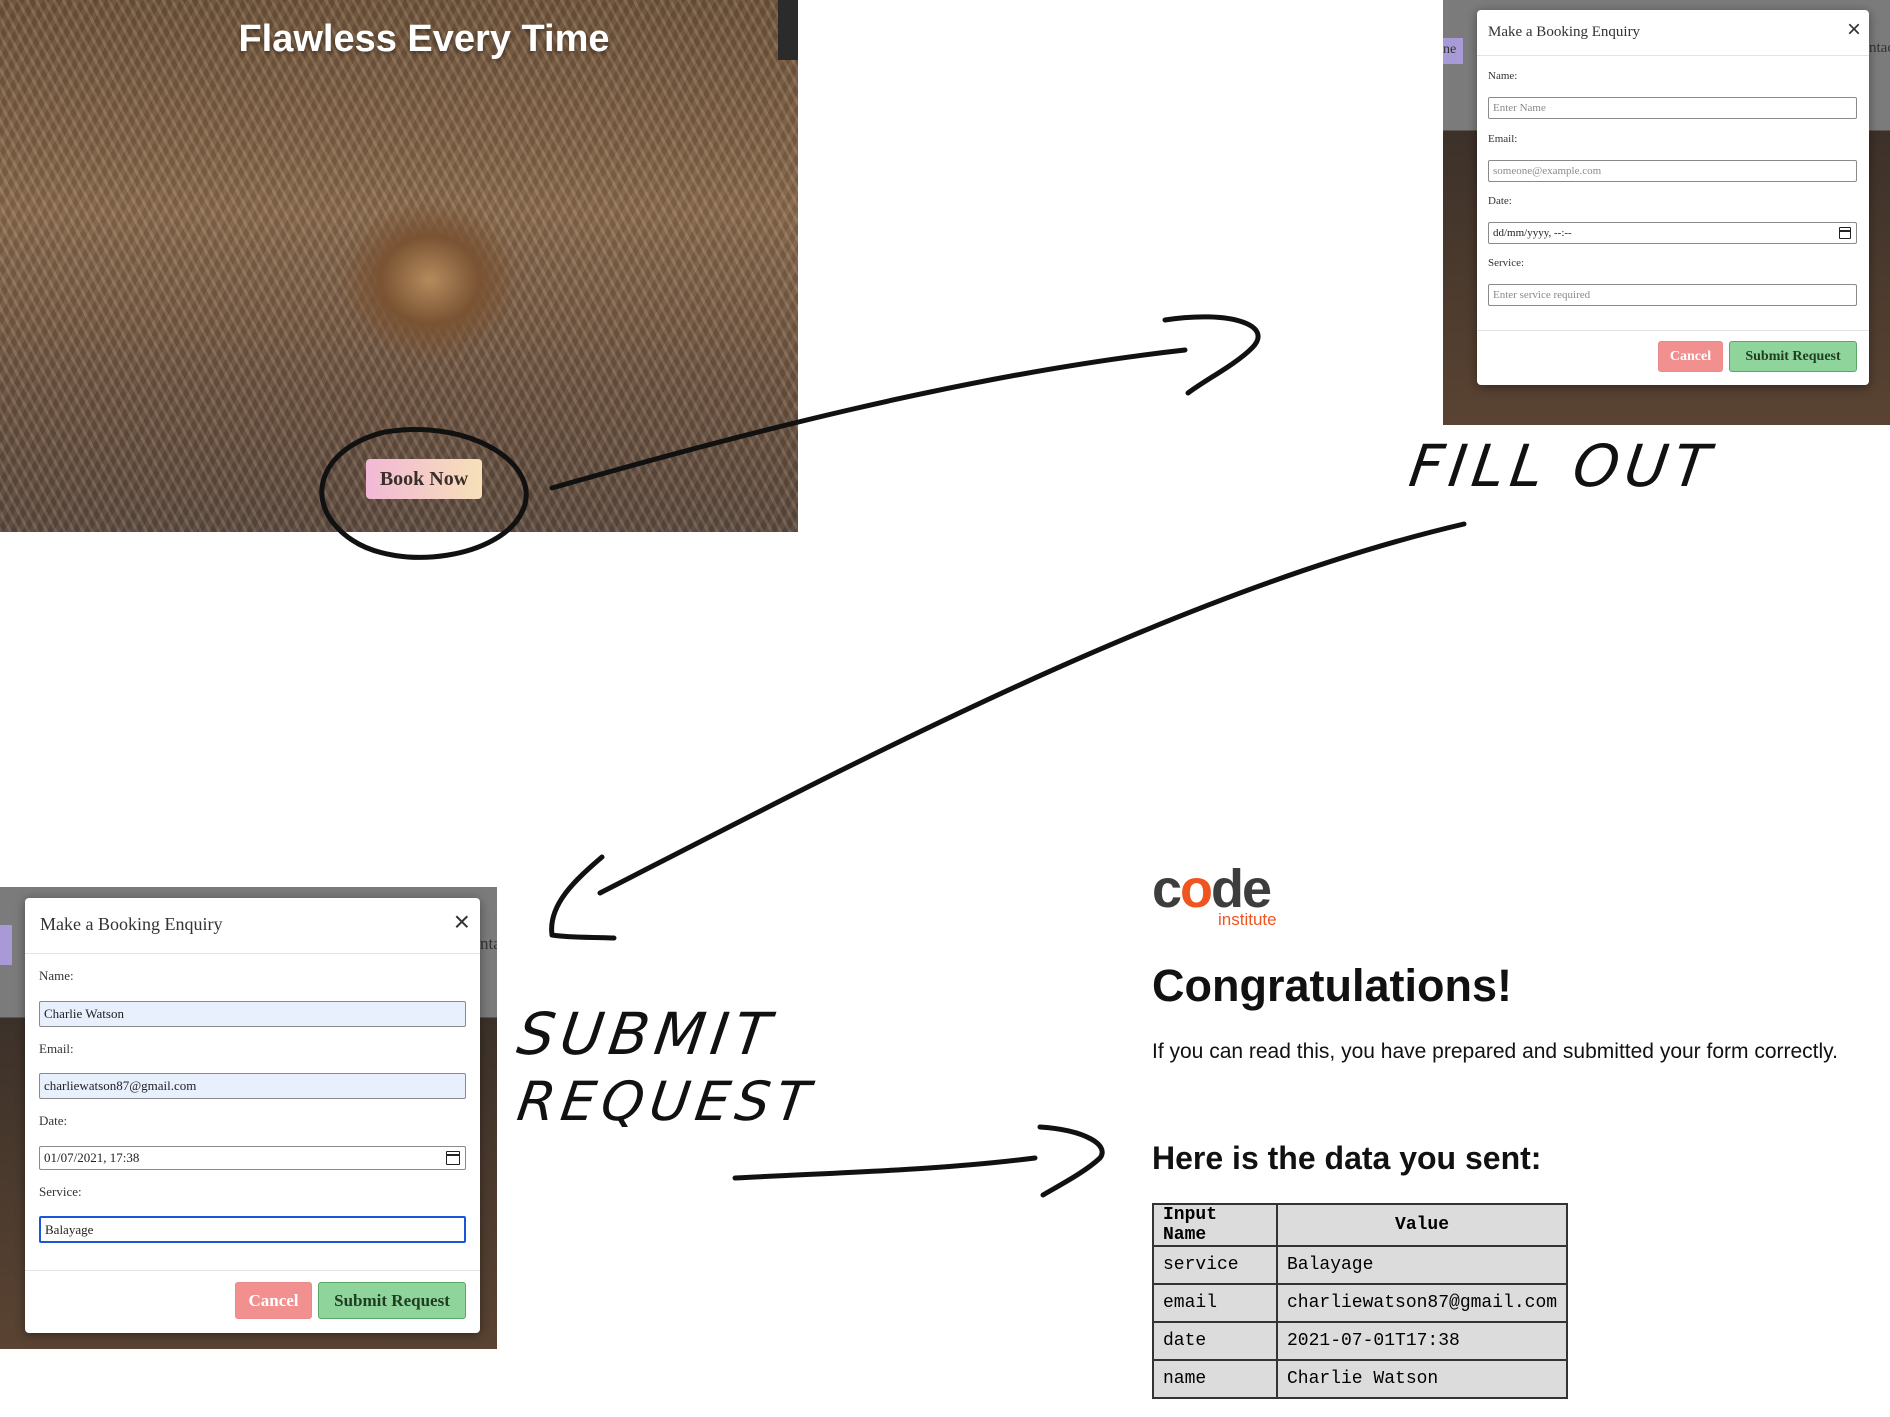  I want to click on background-tab-partial, so click(6, 945).